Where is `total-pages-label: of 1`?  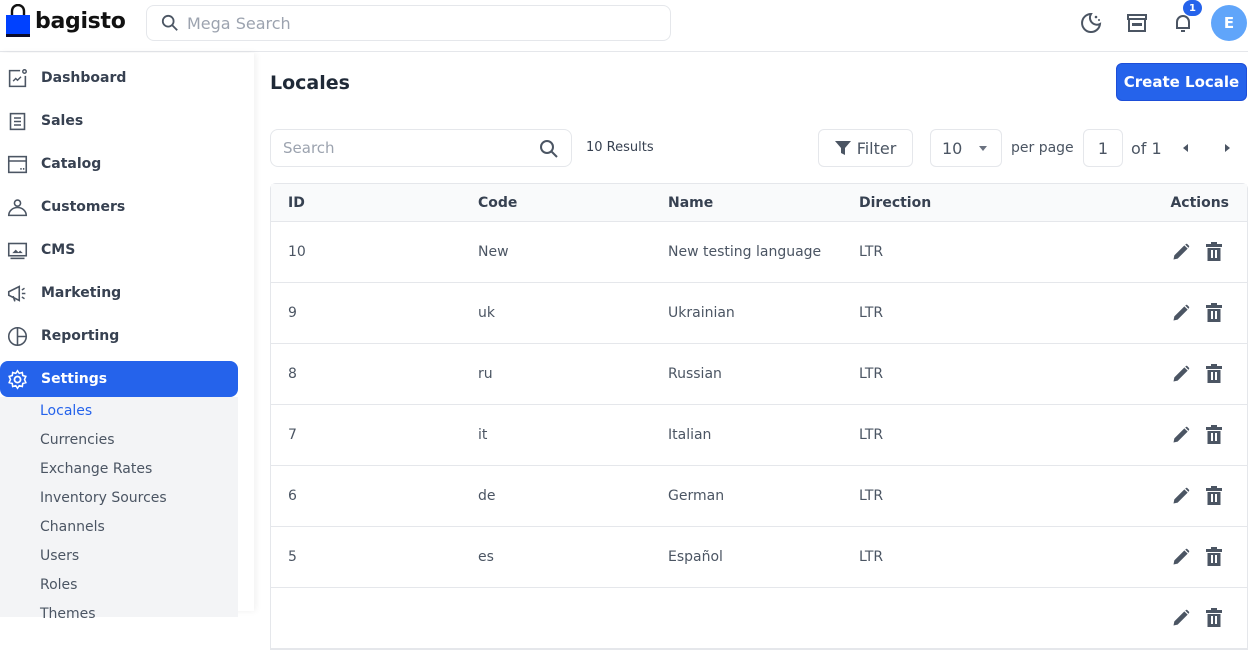 total-pages-label: of 1 is located at coordinates (1146, 148).